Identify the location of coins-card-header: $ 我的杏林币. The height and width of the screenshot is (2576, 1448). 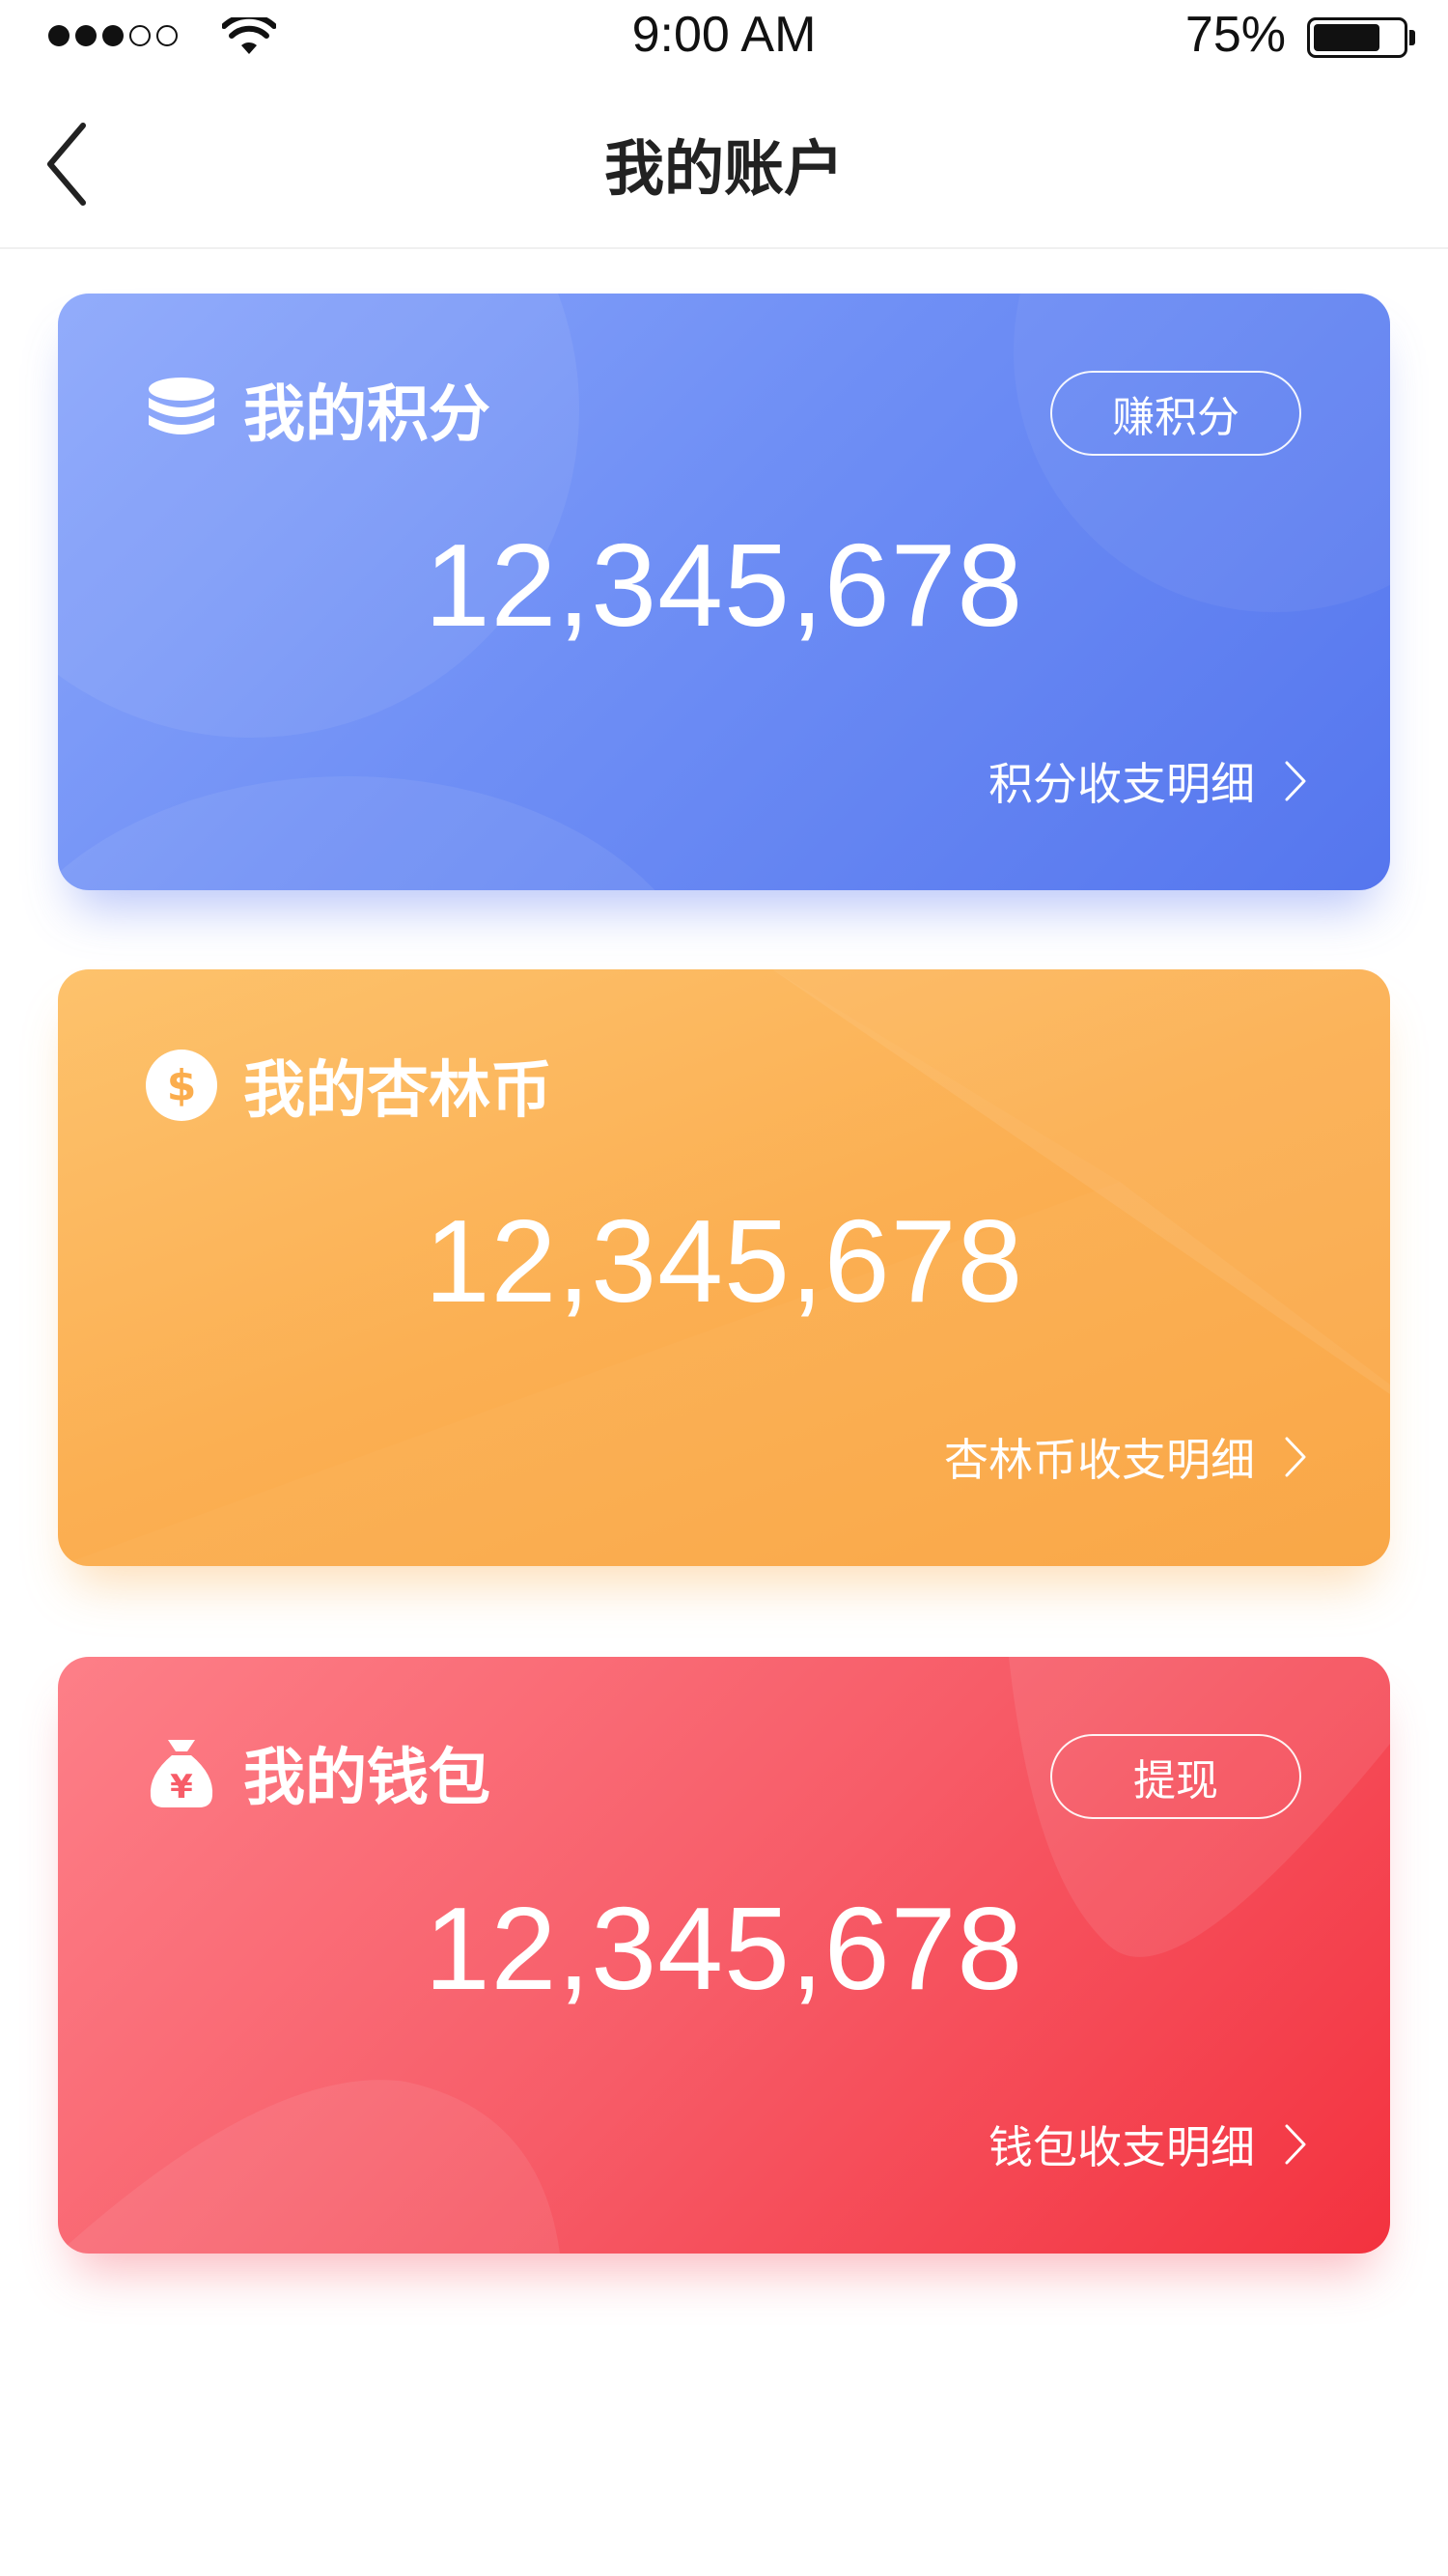
(349, 1087).